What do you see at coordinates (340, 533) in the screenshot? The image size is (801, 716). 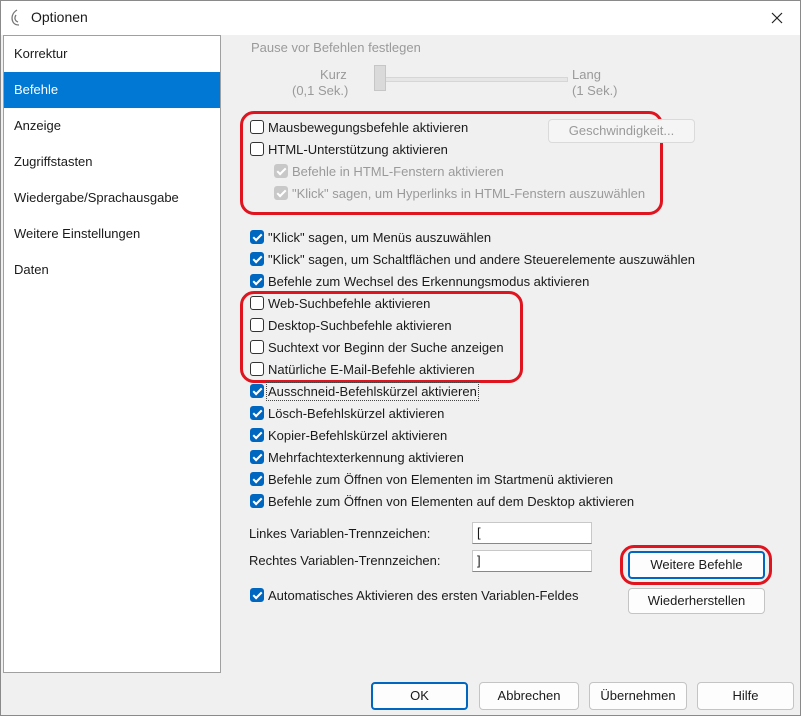 I see `left-delimiter-label: Linkes Variablen-Trennzeichen:` at bounding box center [340, 533].